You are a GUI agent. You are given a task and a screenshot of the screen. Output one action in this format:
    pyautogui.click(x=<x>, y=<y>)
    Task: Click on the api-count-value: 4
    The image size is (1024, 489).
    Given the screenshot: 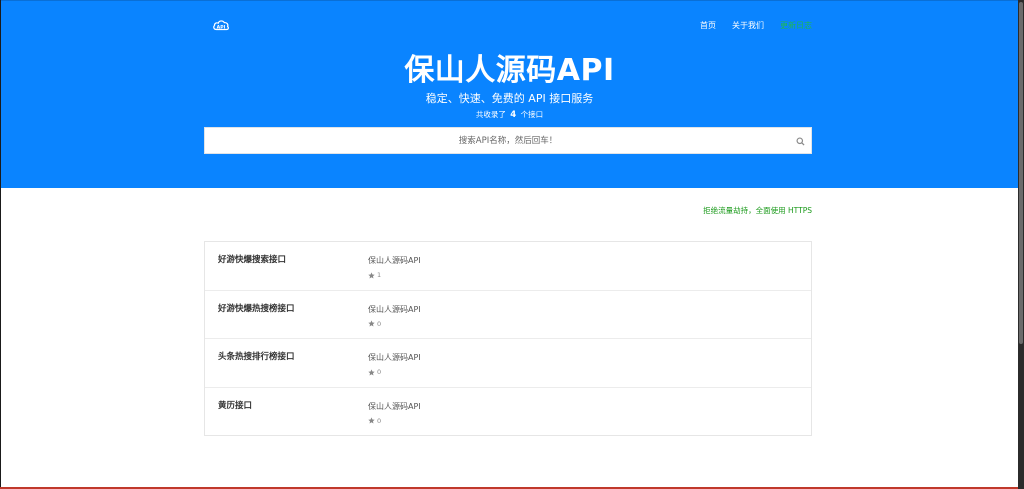 What is the action you would take?
    pyautogui.click(x=513, y=115)
    